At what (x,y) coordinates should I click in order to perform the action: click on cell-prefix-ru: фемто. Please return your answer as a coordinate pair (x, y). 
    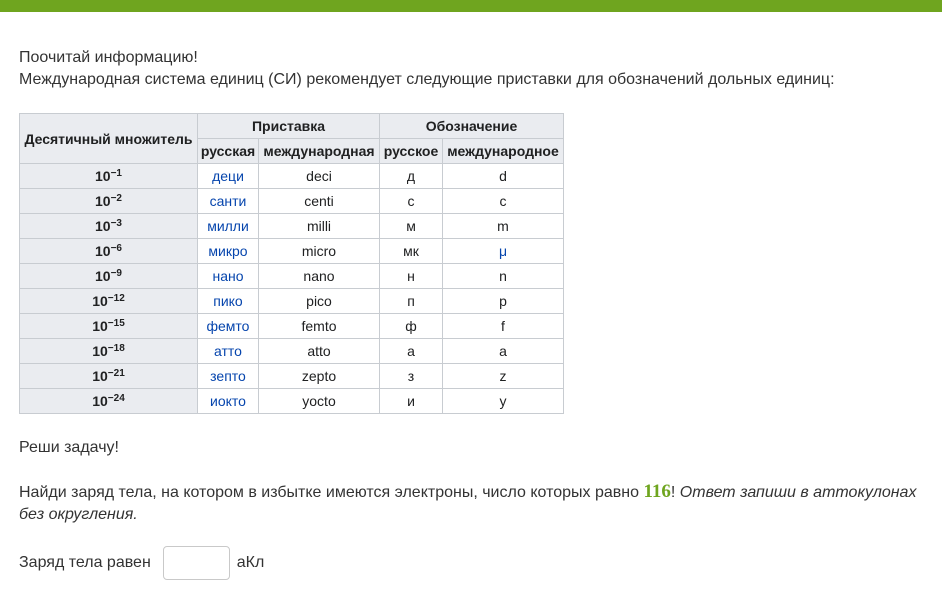
    Looking at the image, I should click on (228, 326).